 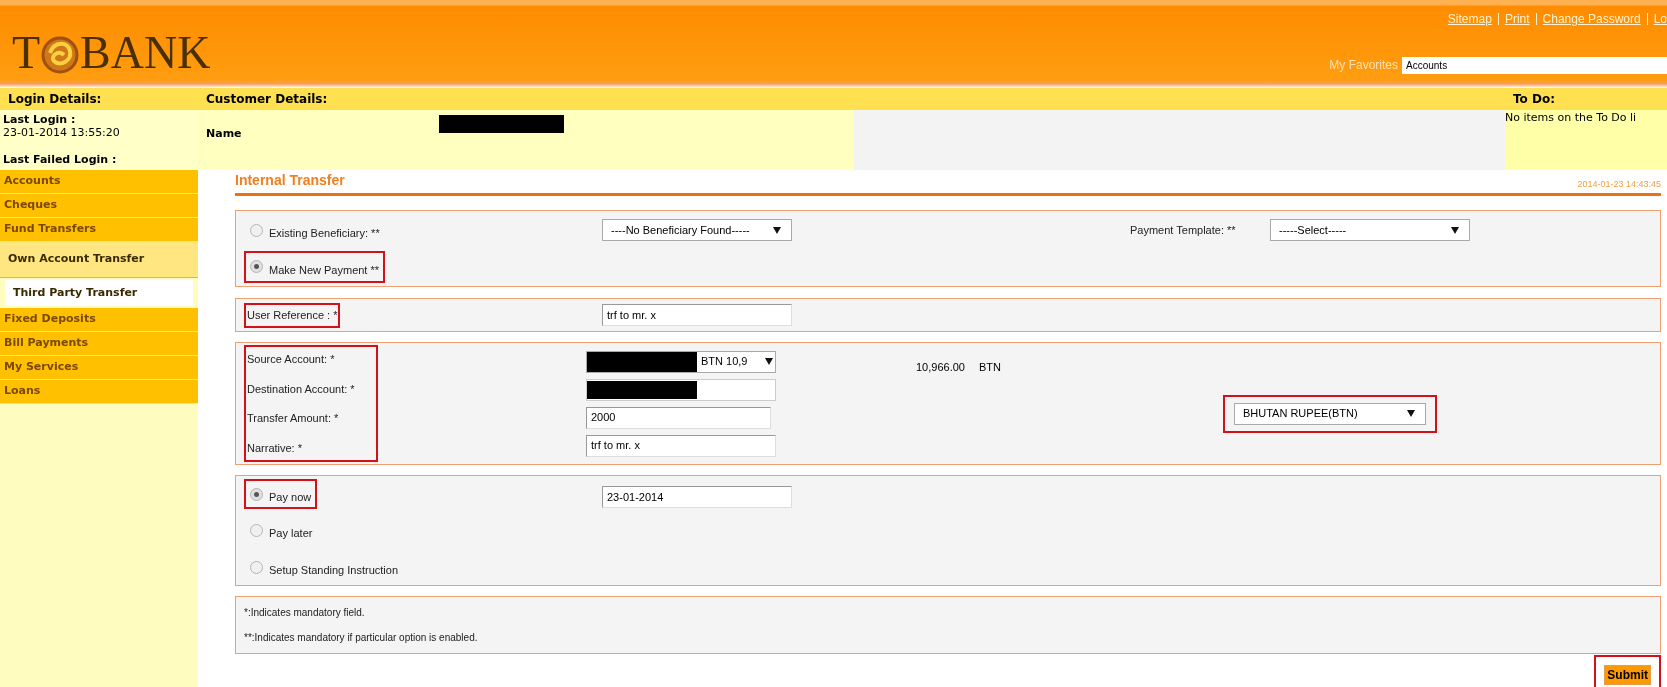 What do you see at coordinates (697, 497) in the screenshot?
I see `input-field: 23-01-2014` at bounding box center [697, 497].